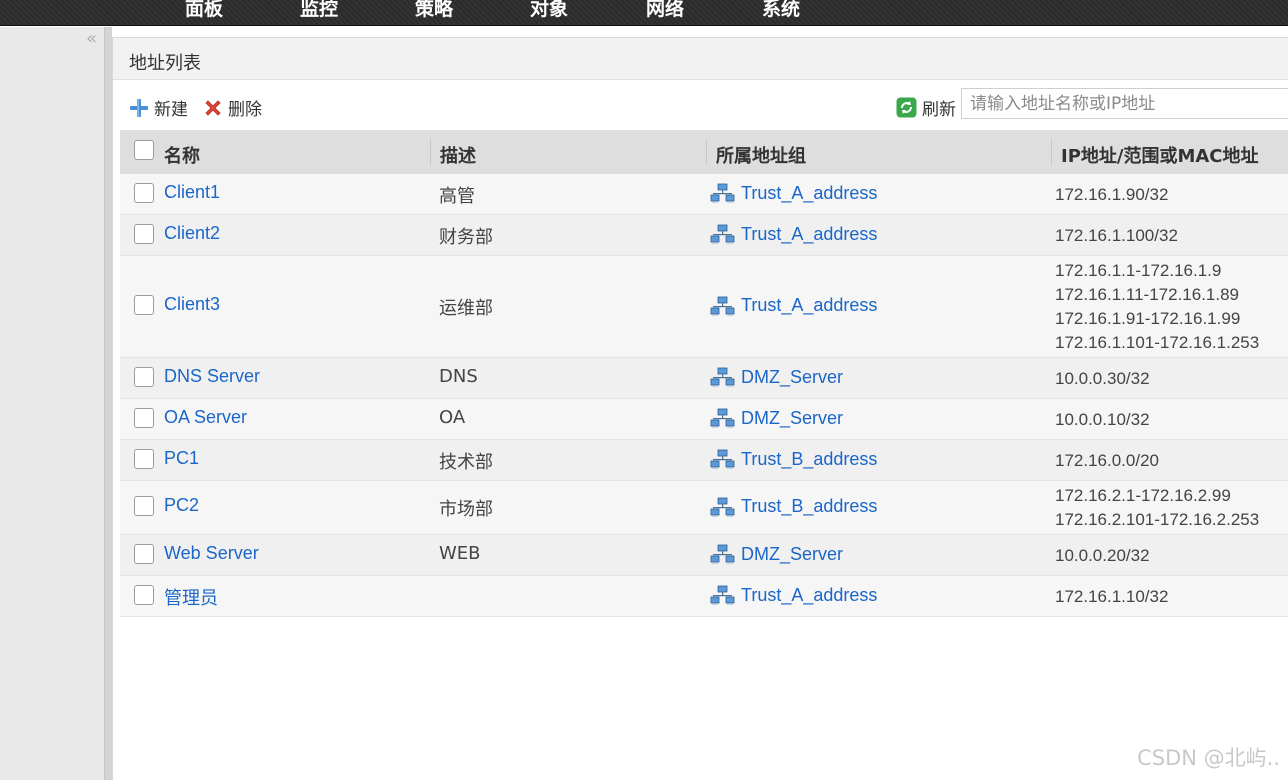 The image size is (1288, 780). I want to click on new-button: 新建, so click(158, 107).